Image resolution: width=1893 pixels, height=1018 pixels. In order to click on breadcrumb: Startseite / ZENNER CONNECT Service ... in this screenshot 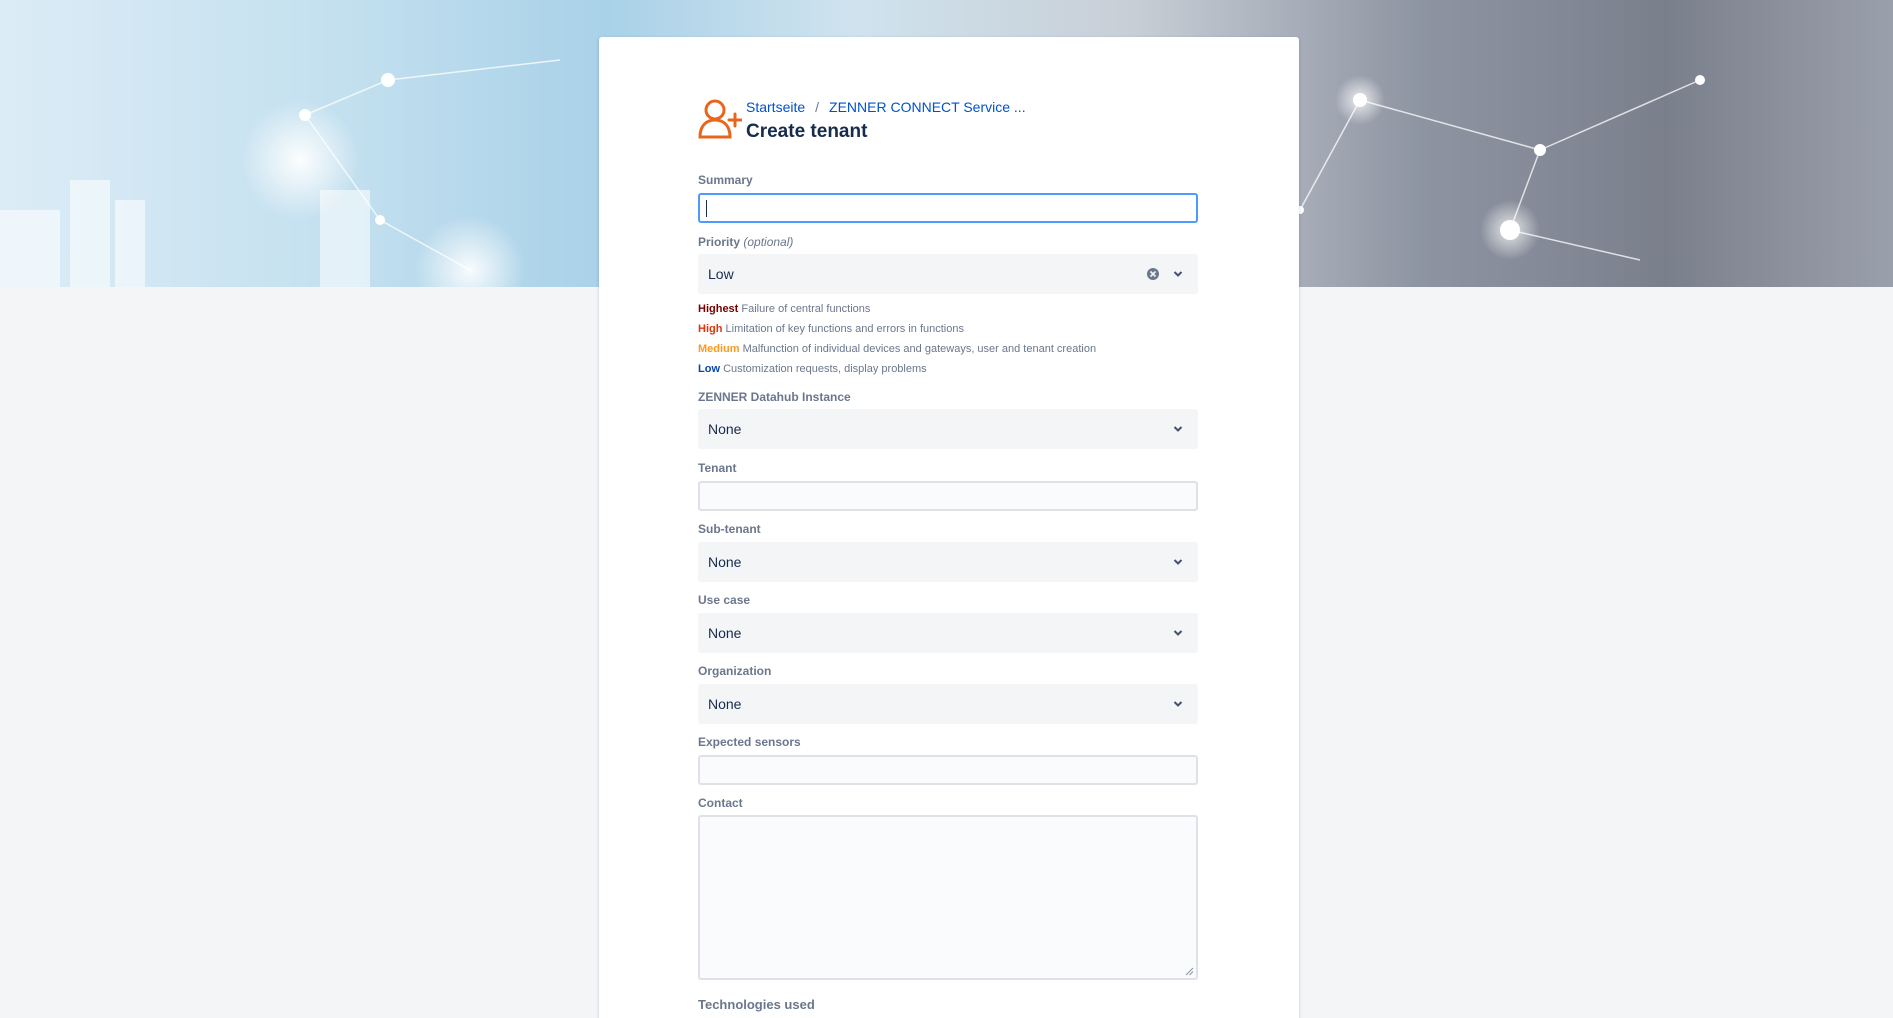, I will do `click(886, 107)`.